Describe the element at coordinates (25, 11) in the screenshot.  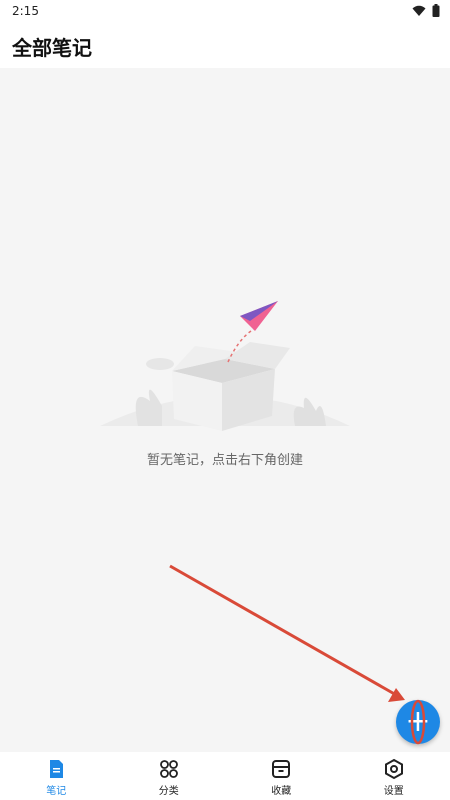
I see `status-time: 2:15` at that location.